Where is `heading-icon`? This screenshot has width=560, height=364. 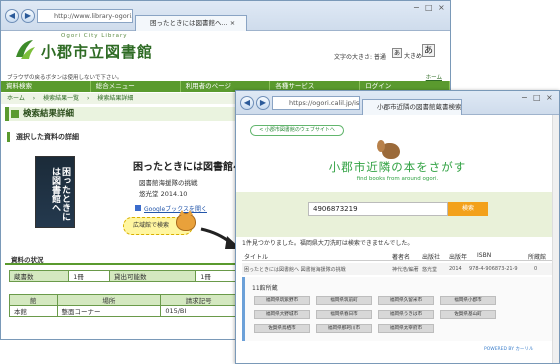 heading-icon is located at coordinates (15, 114).